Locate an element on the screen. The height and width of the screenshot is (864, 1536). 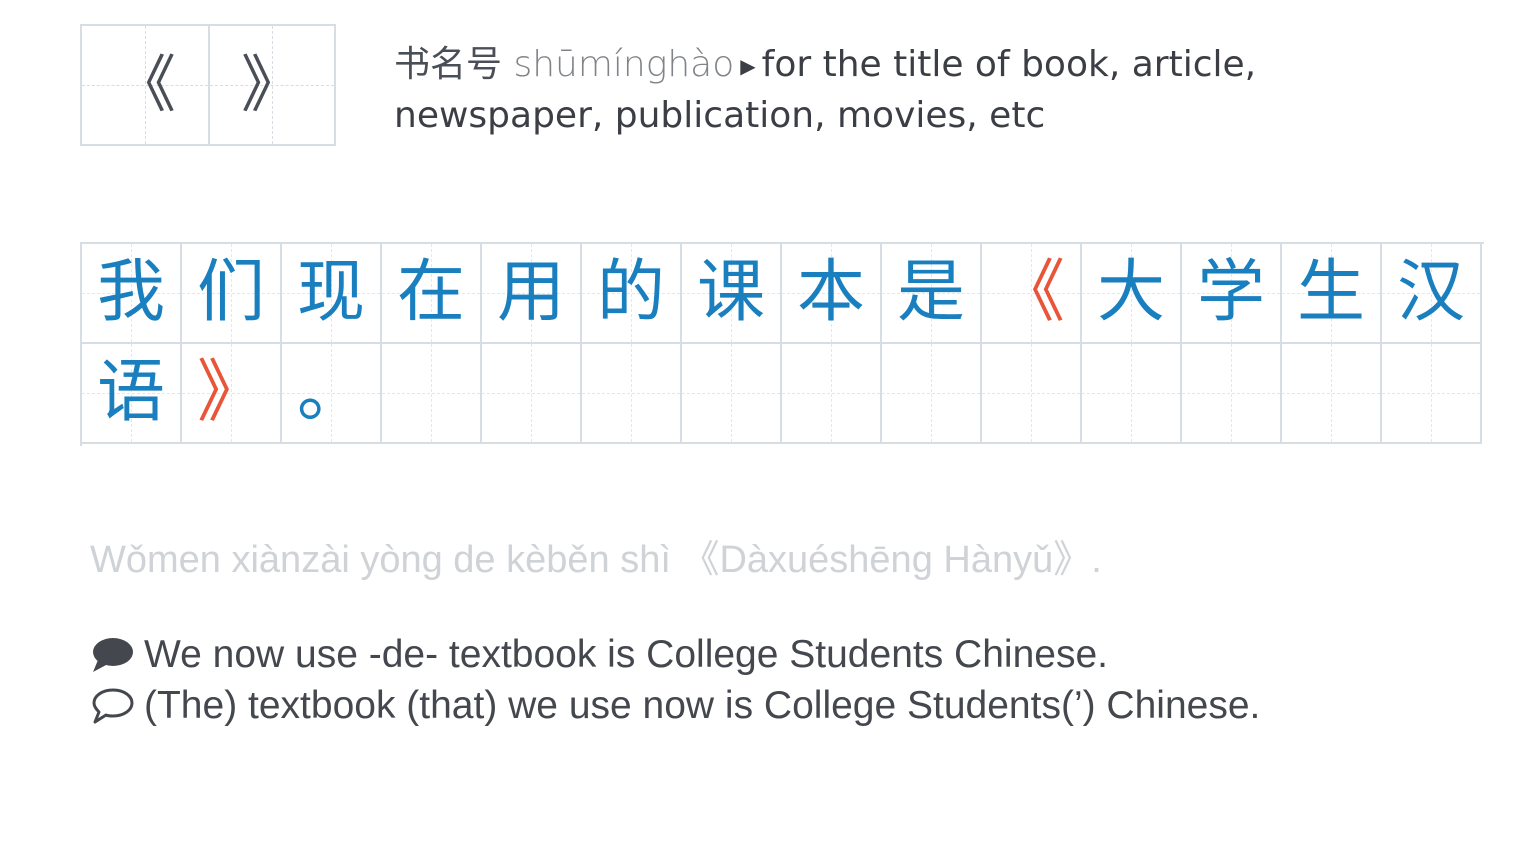
punctuation-name-pinyin: shūmínghào is located at coordinates (624, 64).